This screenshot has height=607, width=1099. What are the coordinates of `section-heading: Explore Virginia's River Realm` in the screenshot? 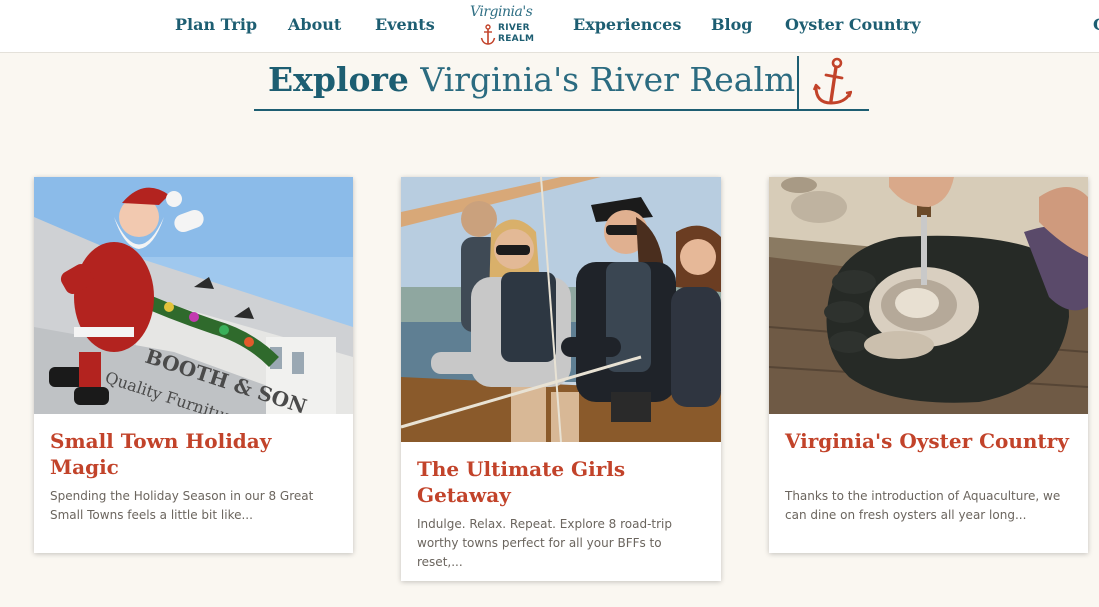 It's located at (531, 79).